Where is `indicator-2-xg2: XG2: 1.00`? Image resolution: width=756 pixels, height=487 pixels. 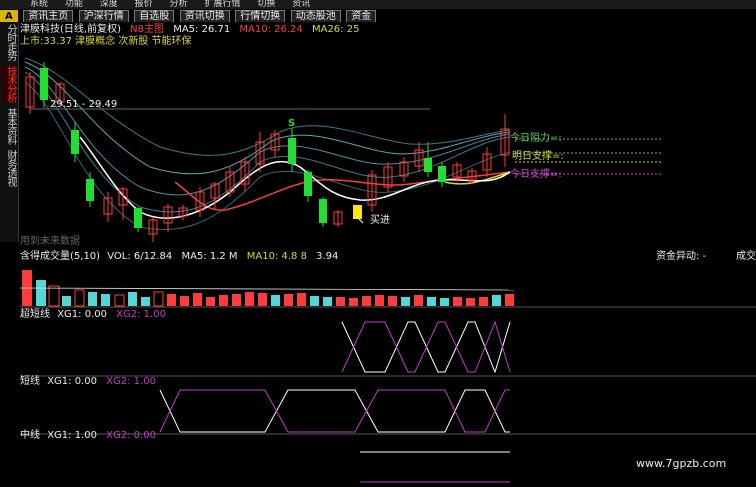
indicator-2-xg2: XG2: 1.00 is located at coordinates (131, 381).